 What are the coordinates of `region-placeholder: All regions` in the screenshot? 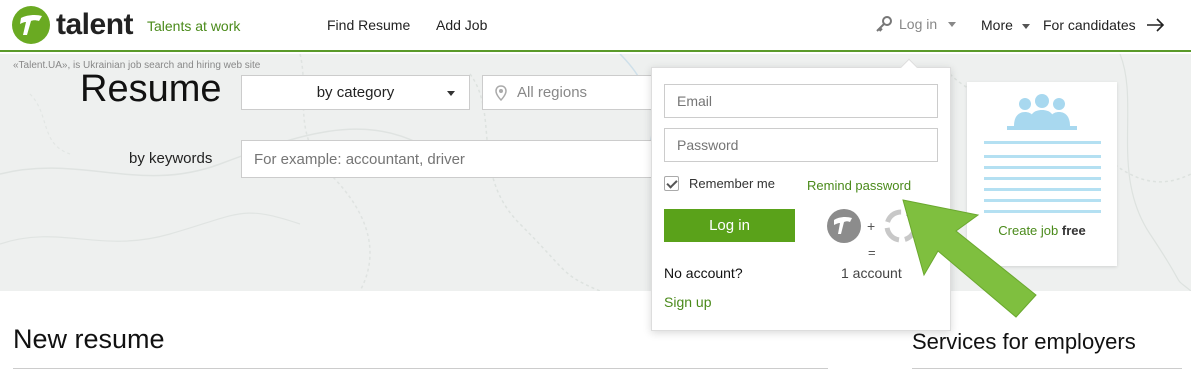 It's located at (552, 92).